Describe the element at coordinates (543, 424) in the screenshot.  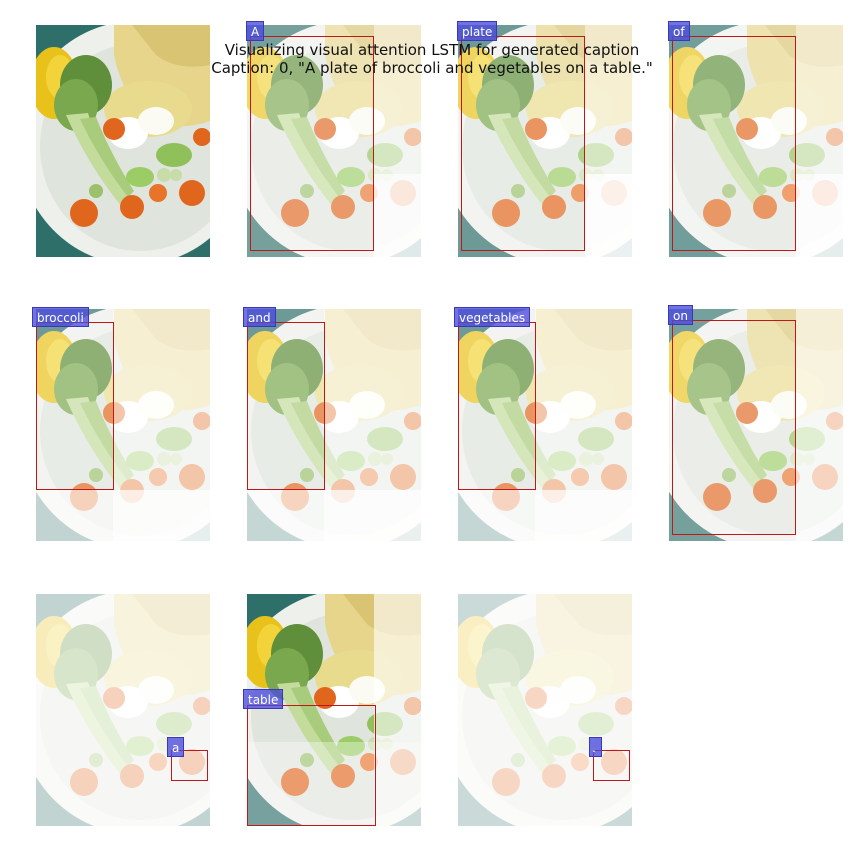
I see `panel-word-6: vegetables` at that location.